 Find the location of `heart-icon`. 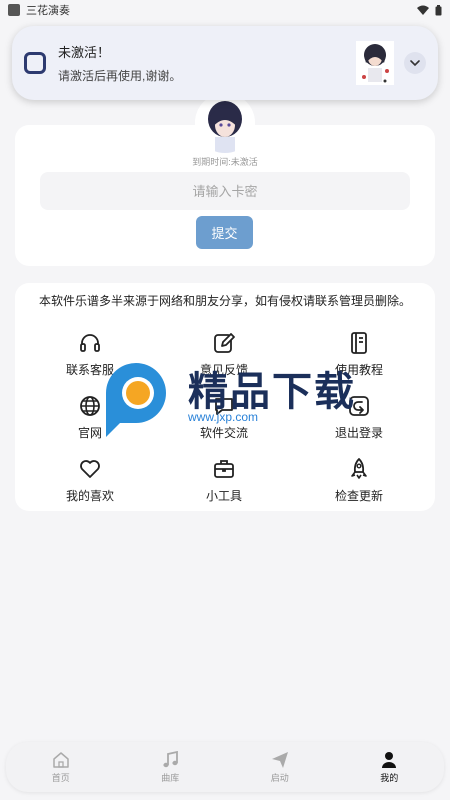

heart-icon is located at coordinates (90, 469).